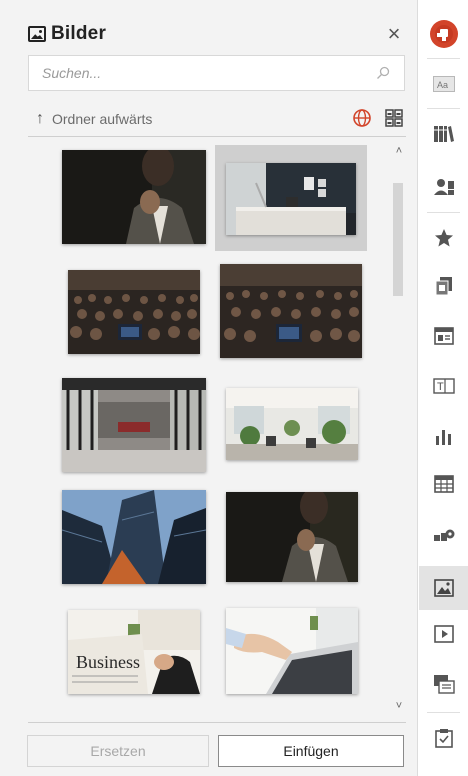 Image resolution: width=468 pixels, height=776 pixels. Describe the element at coordinates (102, 119) in the screenshot. I see `folder-up-label: Ordner aufwärts` at that location.